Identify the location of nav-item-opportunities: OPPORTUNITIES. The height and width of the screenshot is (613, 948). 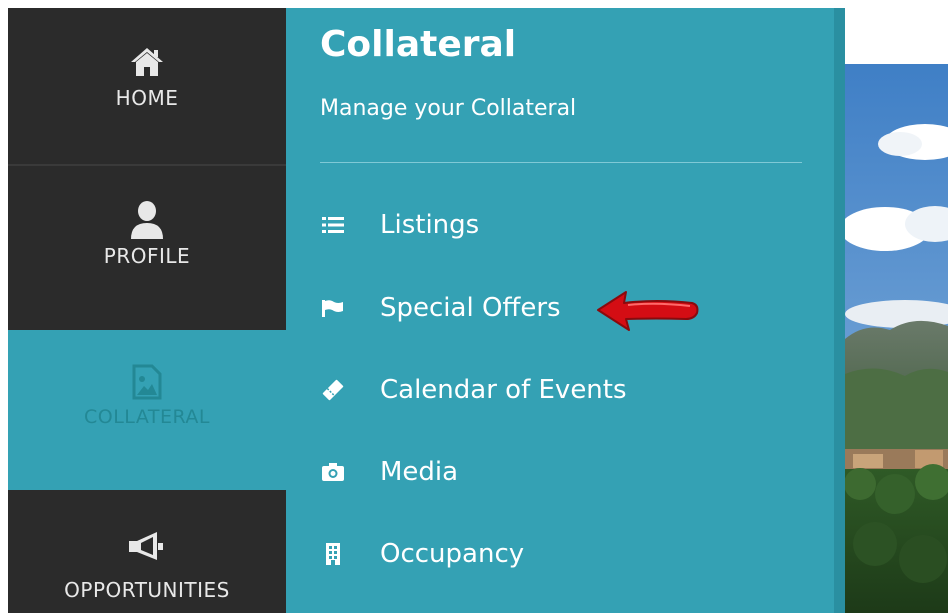
(147, 551).